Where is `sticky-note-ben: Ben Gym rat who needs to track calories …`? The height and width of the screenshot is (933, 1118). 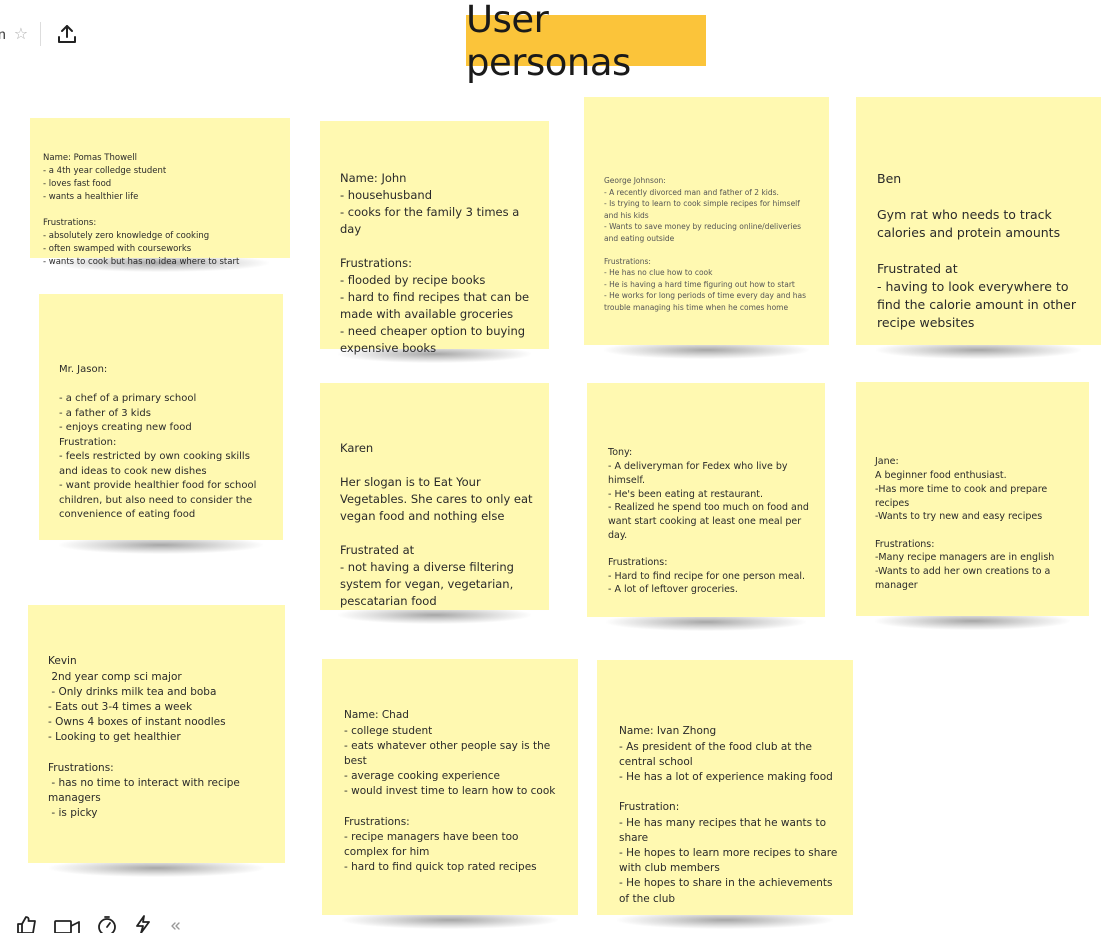 sticky-note-ben: Ben Gym rat who needs to track calories … is located at coordinates (978, 228).